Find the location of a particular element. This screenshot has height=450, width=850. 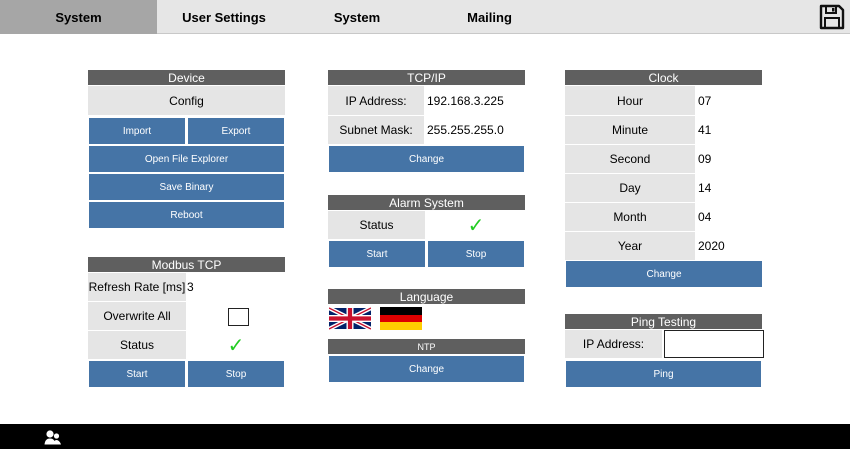

clock-year-value: 2020 is located at coordinates (730, 246).